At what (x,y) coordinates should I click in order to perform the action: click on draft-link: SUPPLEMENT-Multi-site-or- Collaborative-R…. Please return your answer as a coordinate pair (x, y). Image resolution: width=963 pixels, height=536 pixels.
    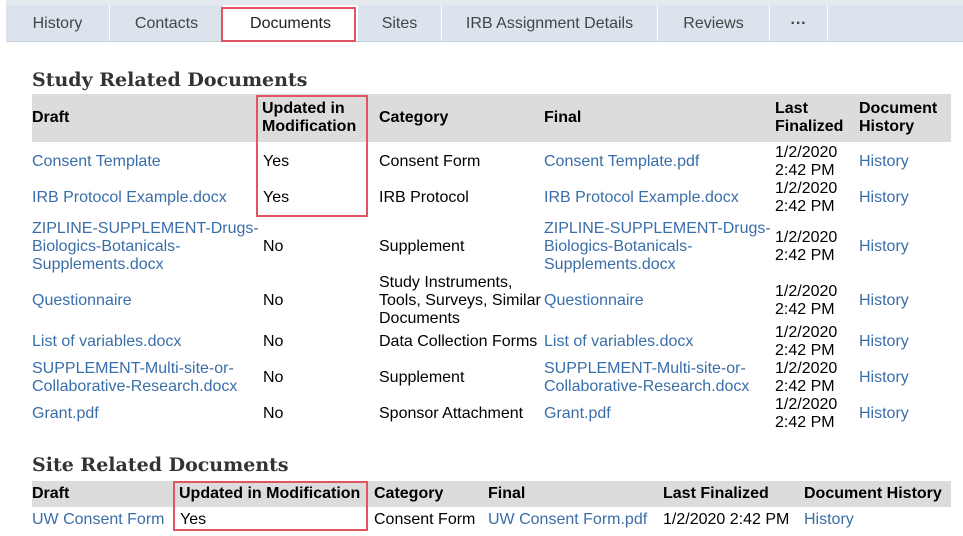
    Looking at the image, I should click on (134, 378).